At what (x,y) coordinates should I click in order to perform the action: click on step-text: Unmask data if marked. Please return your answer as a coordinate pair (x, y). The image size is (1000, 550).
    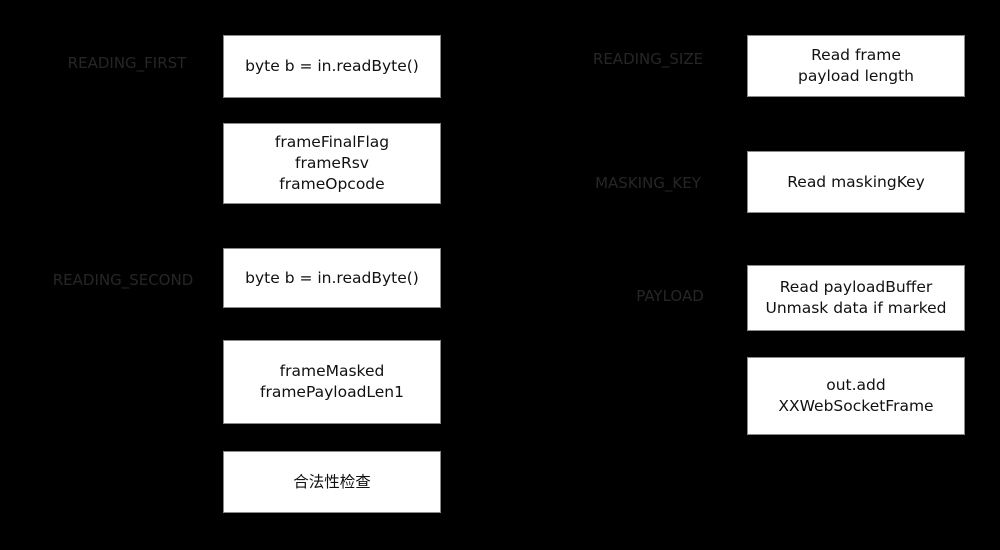
    Looking at the image, I should click on (856, 308).